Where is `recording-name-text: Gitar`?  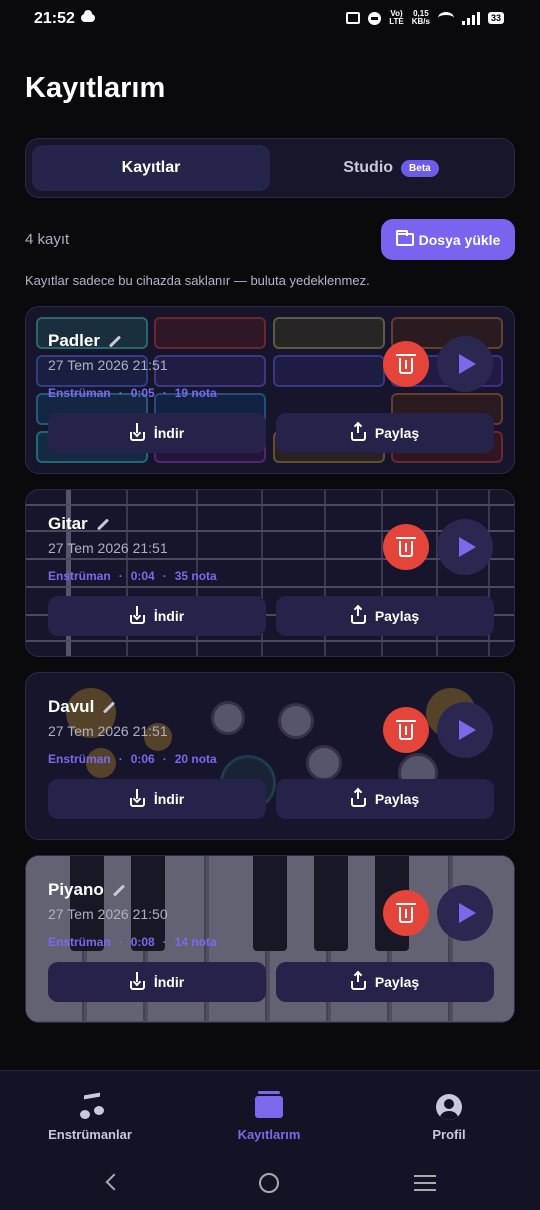
recording-name-text: Gitar is located at coordinates (68, 523).